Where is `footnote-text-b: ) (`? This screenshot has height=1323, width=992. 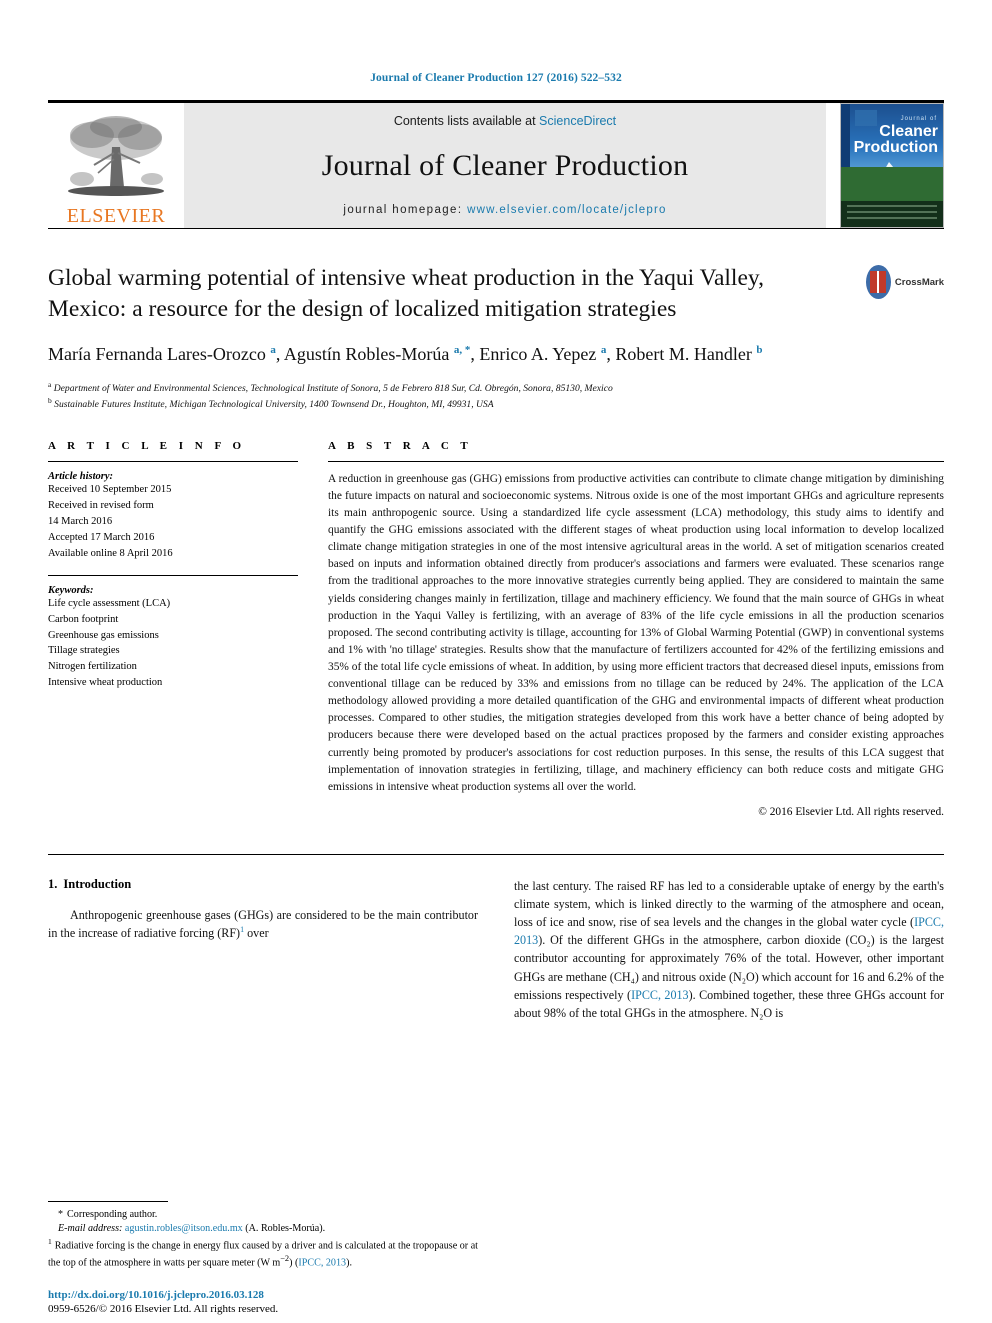
footnote-text-b: ) ( is located at coordinates (294, 1263).